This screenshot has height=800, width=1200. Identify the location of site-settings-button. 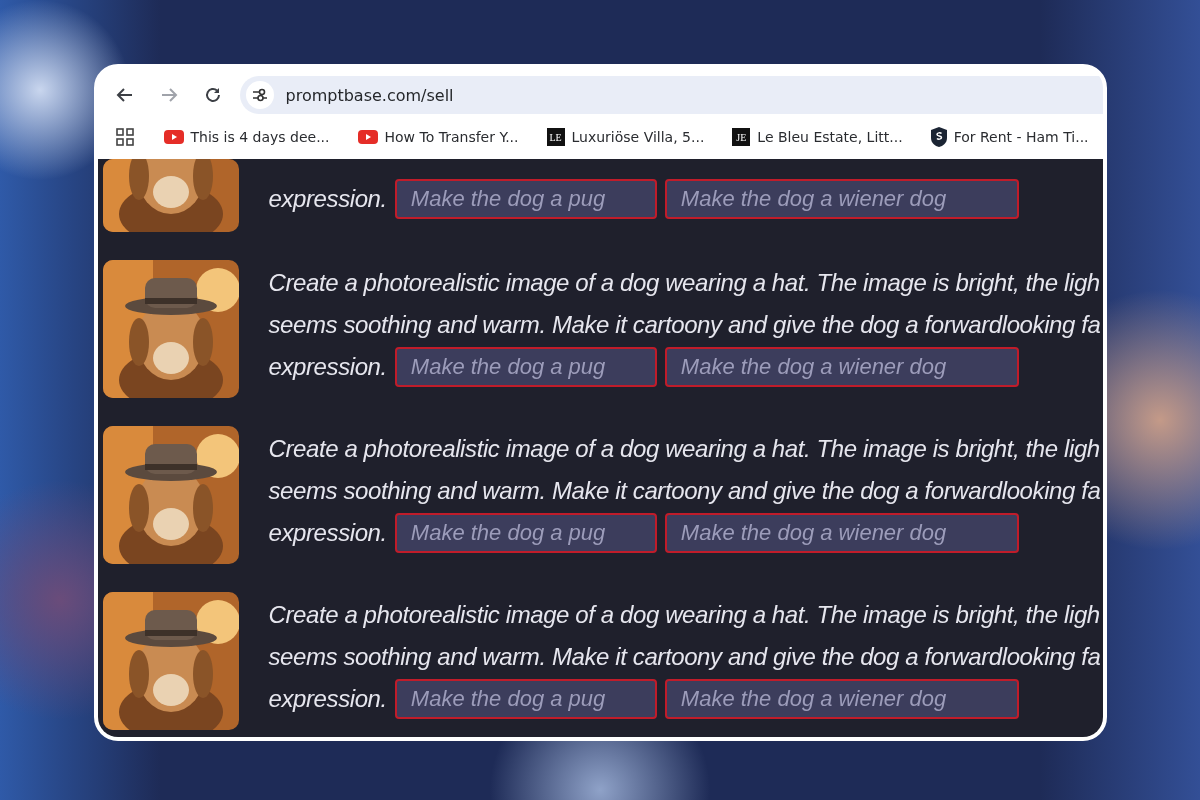
(259, 95).